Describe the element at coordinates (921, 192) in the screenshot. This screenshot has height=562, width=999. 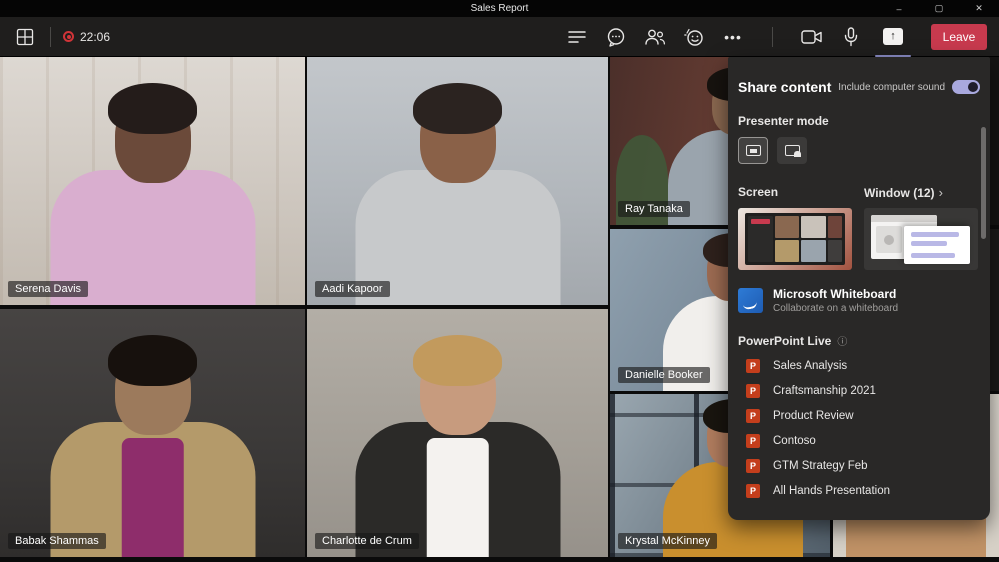
I see `window-label: Window (12) ›` at that location.